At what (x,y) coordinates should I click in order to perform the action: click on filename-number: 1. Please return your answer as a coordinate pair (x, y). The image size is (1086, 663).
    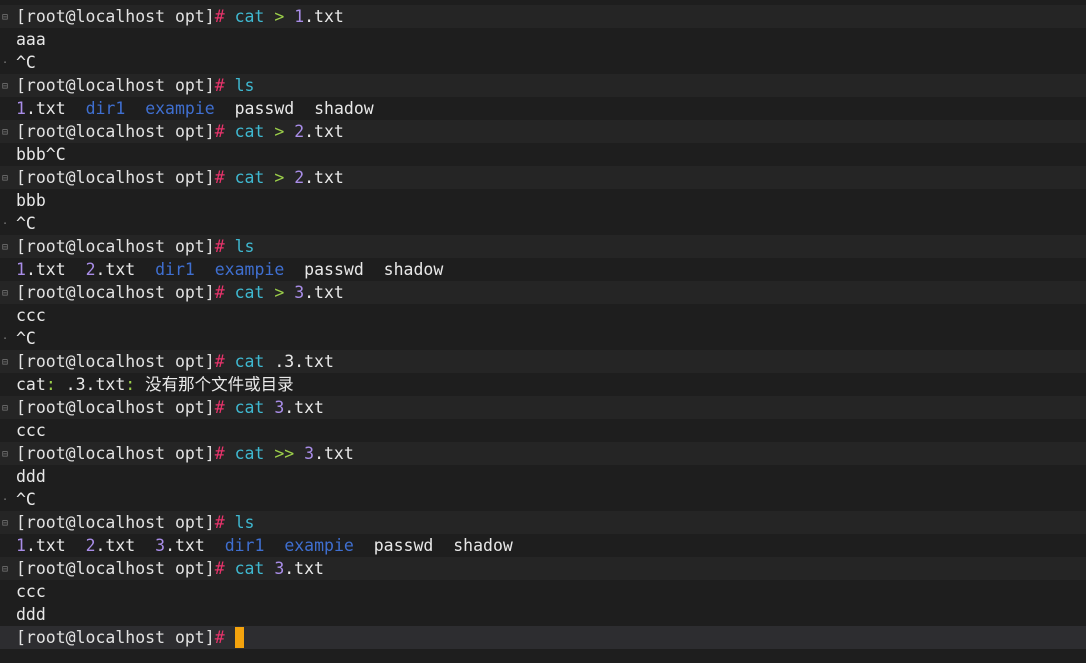
    Looking at the image, I should click on (299, 16).